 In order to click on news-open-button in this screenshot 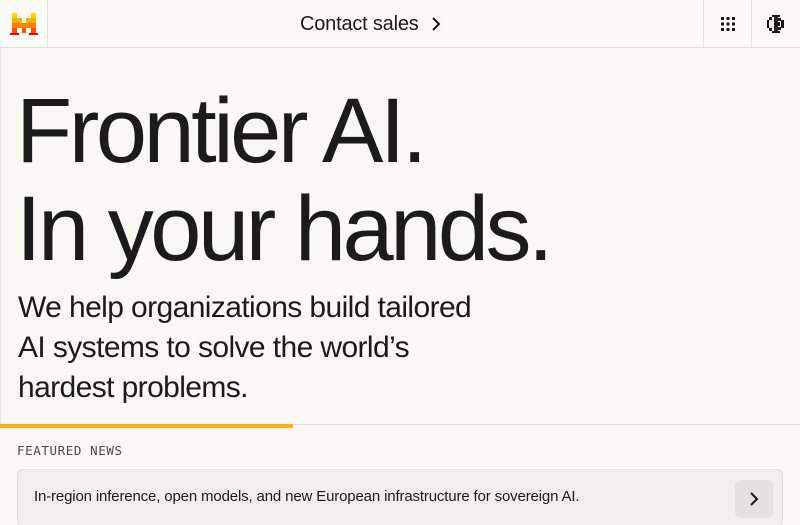, I will do `click(754, 499)`.